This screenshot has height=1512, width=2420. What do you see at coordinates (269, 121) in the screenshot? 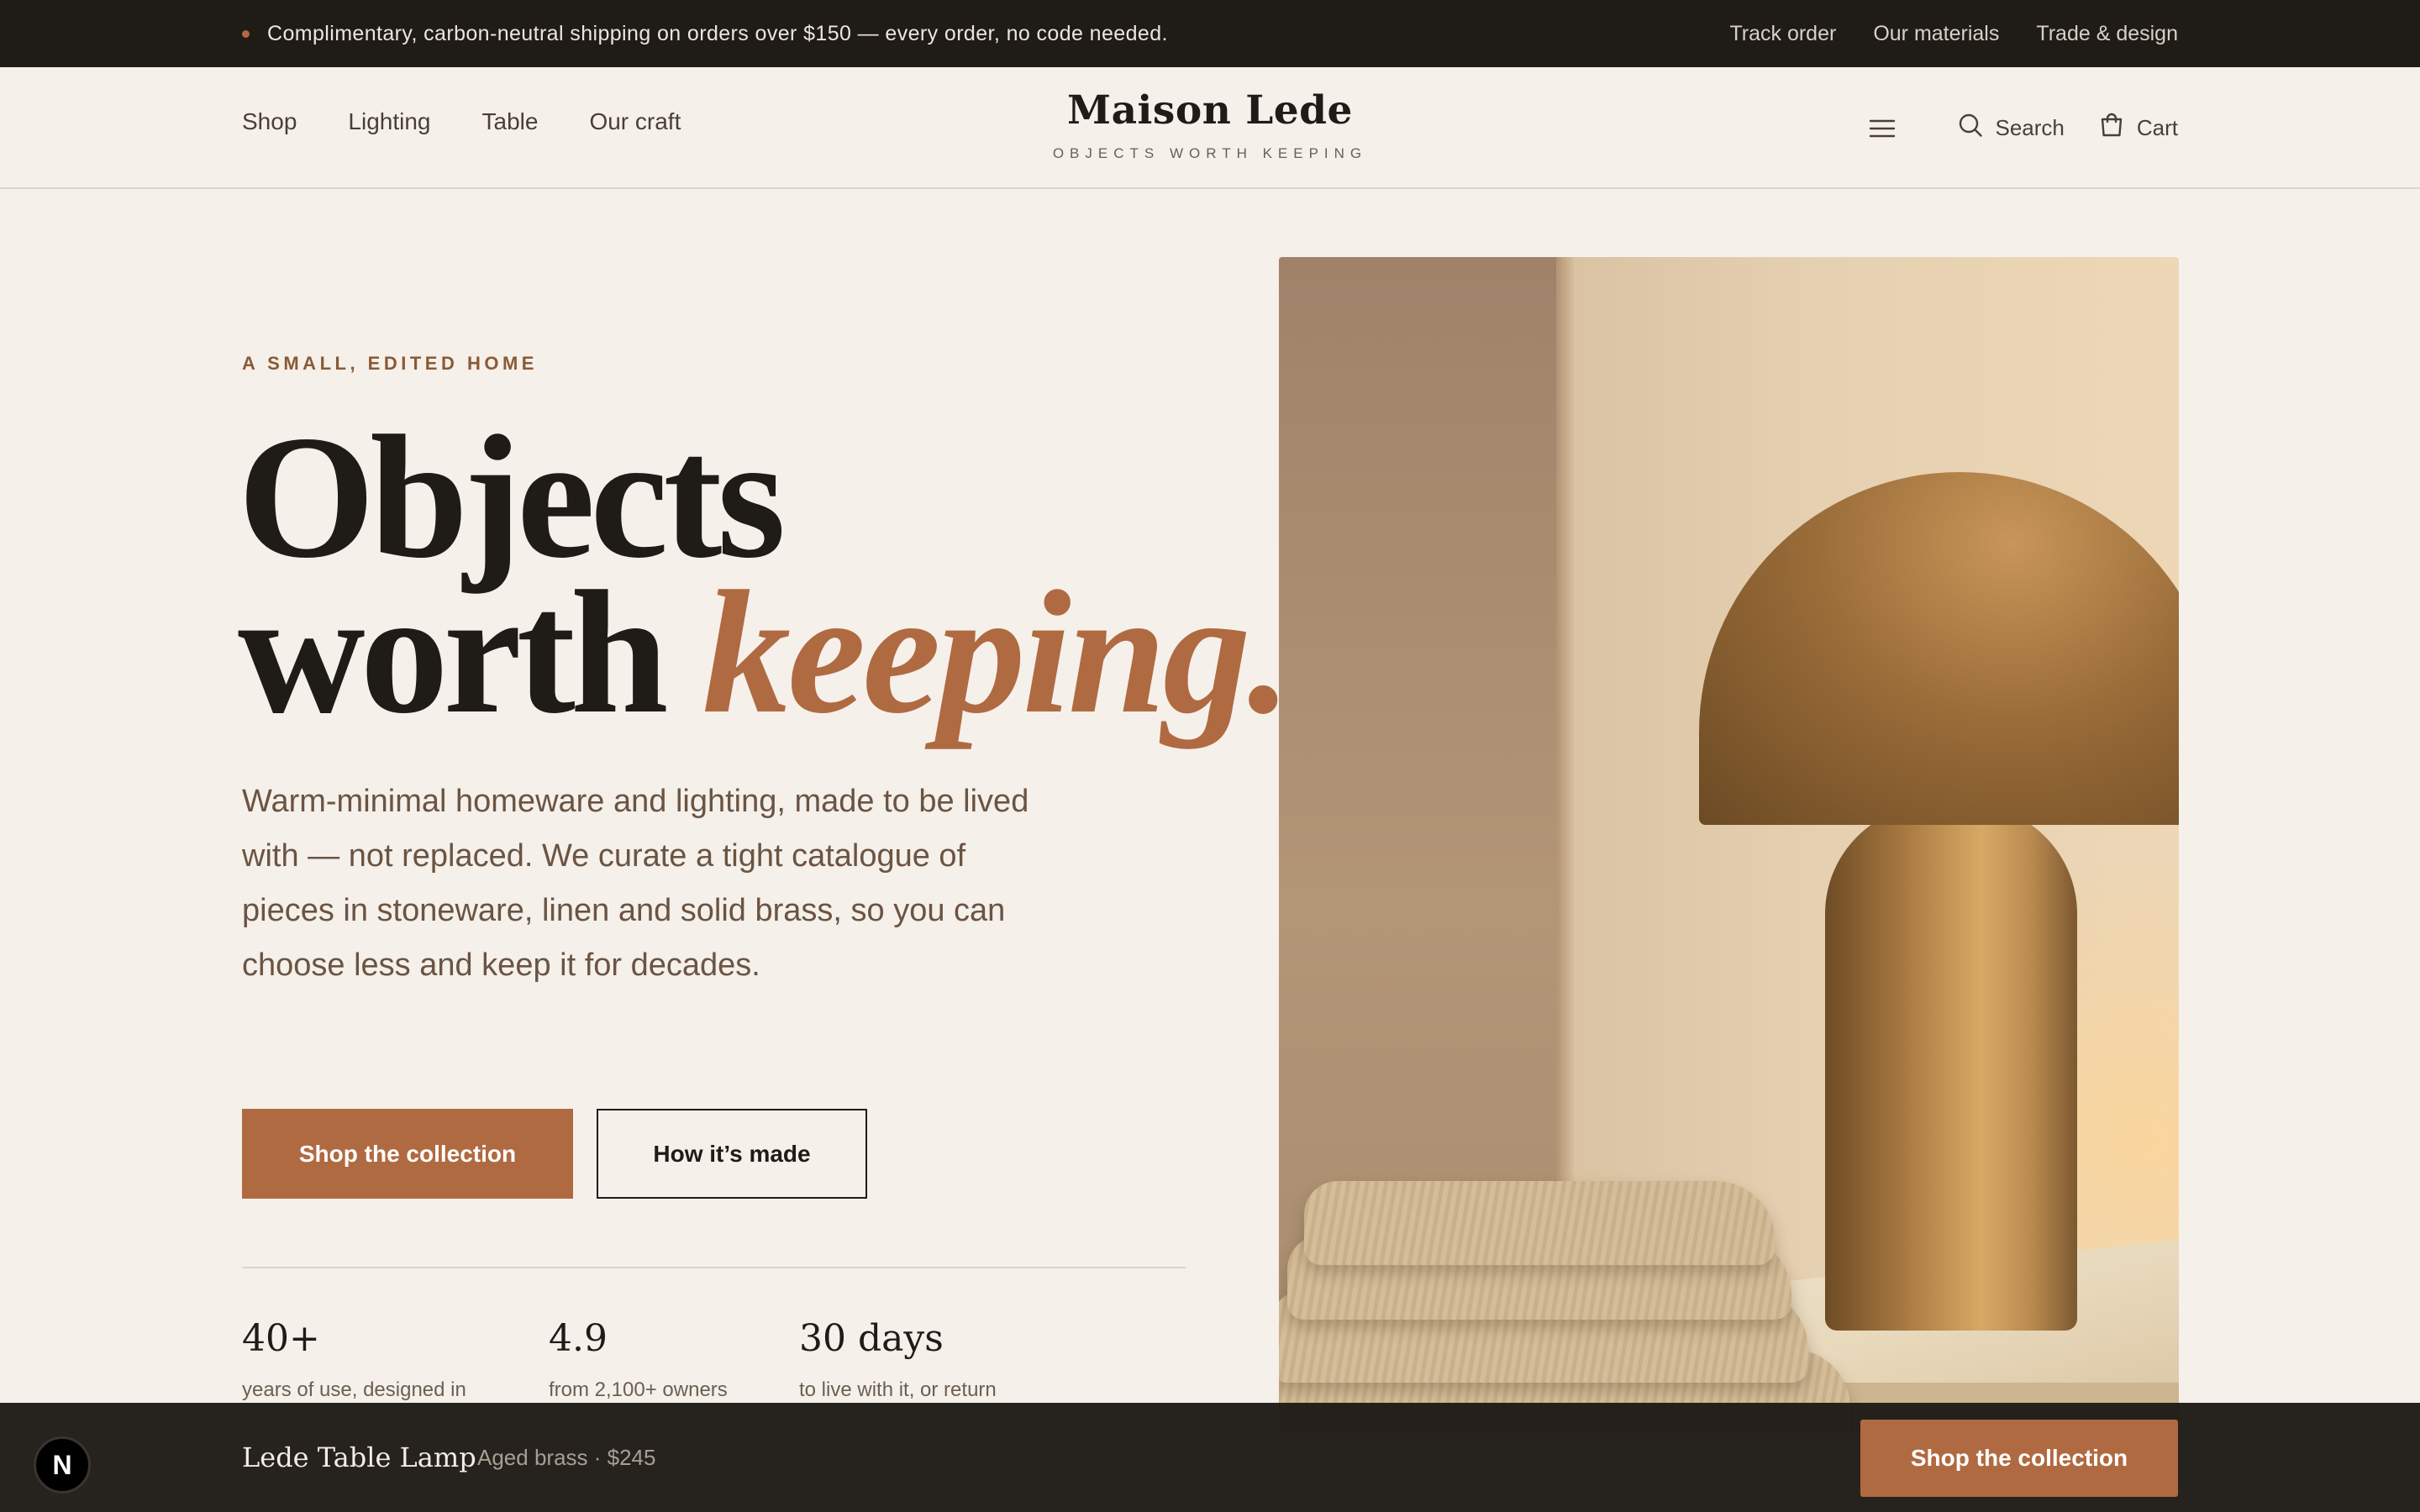
I see `nav-shop: Shop` at bounding box center [269, 121].